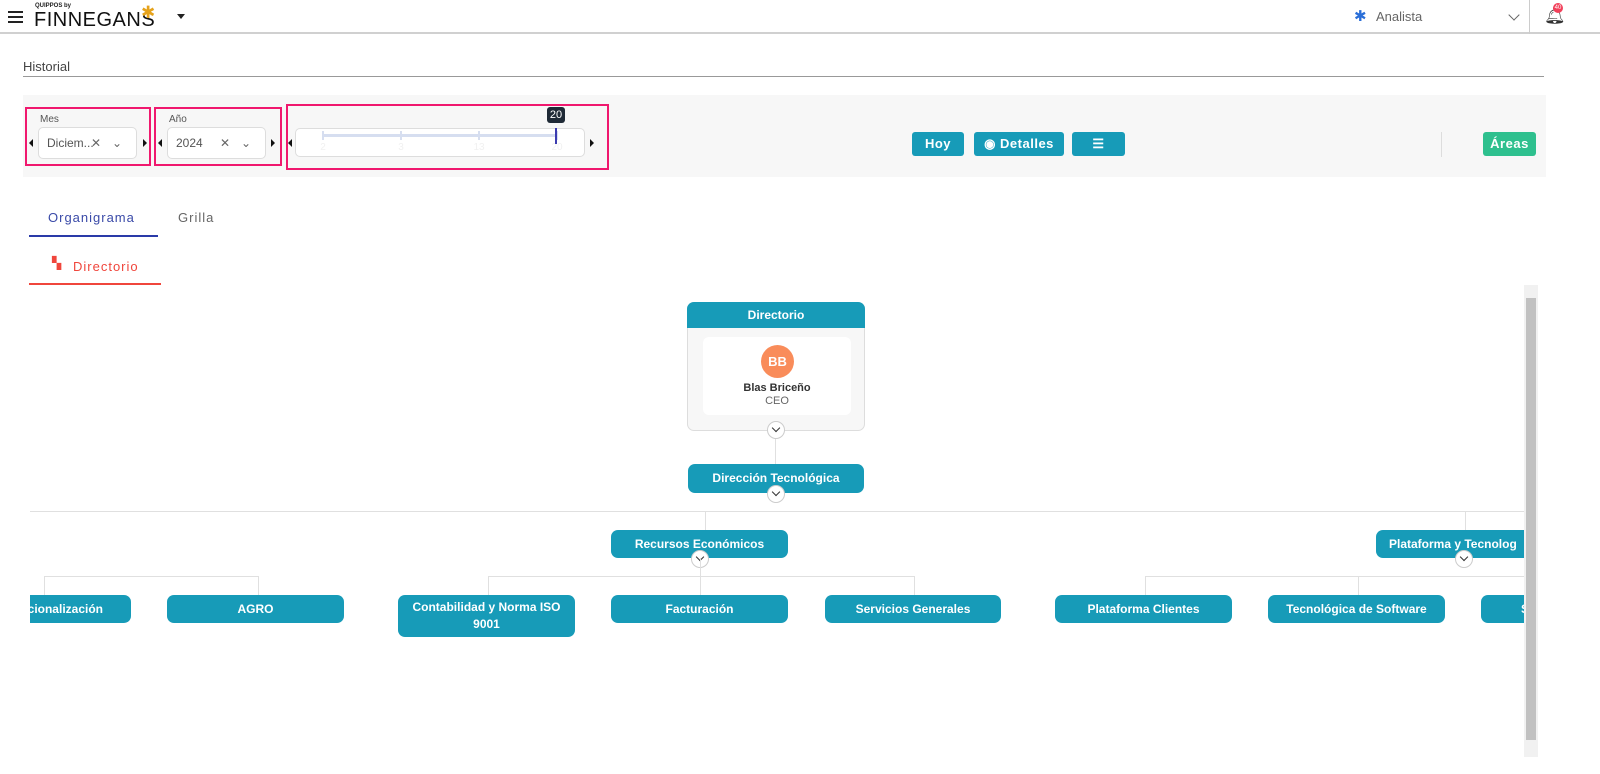  What do you see at coordinates (323, 147) in the screenshot?
I see `slider-tick-label: 2` at bounding box center [323, 147].